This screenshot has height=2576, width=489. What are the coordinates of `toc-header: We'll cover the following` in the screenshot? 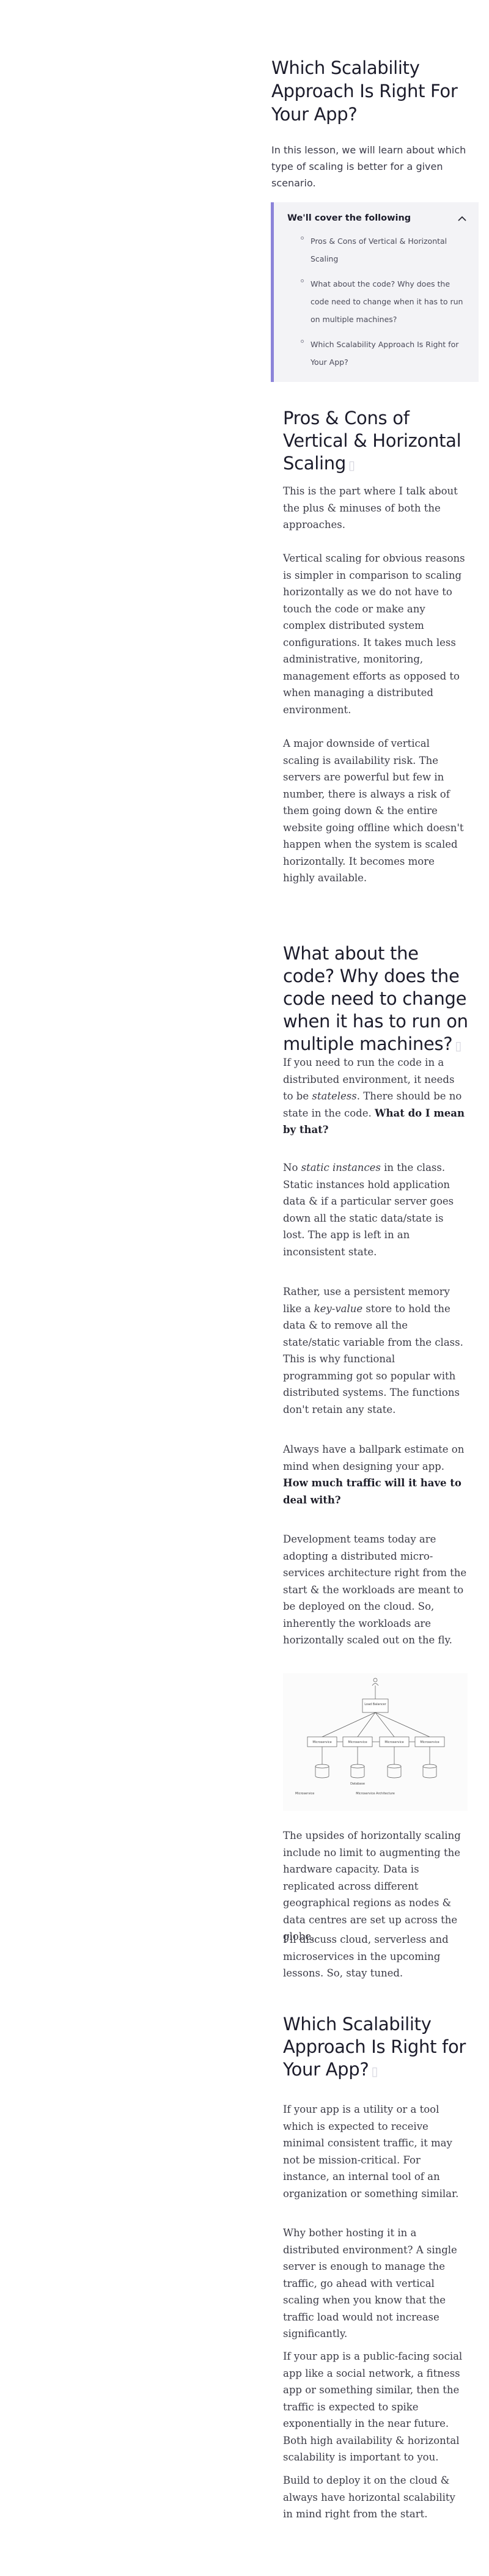 It's located at (376, 213).